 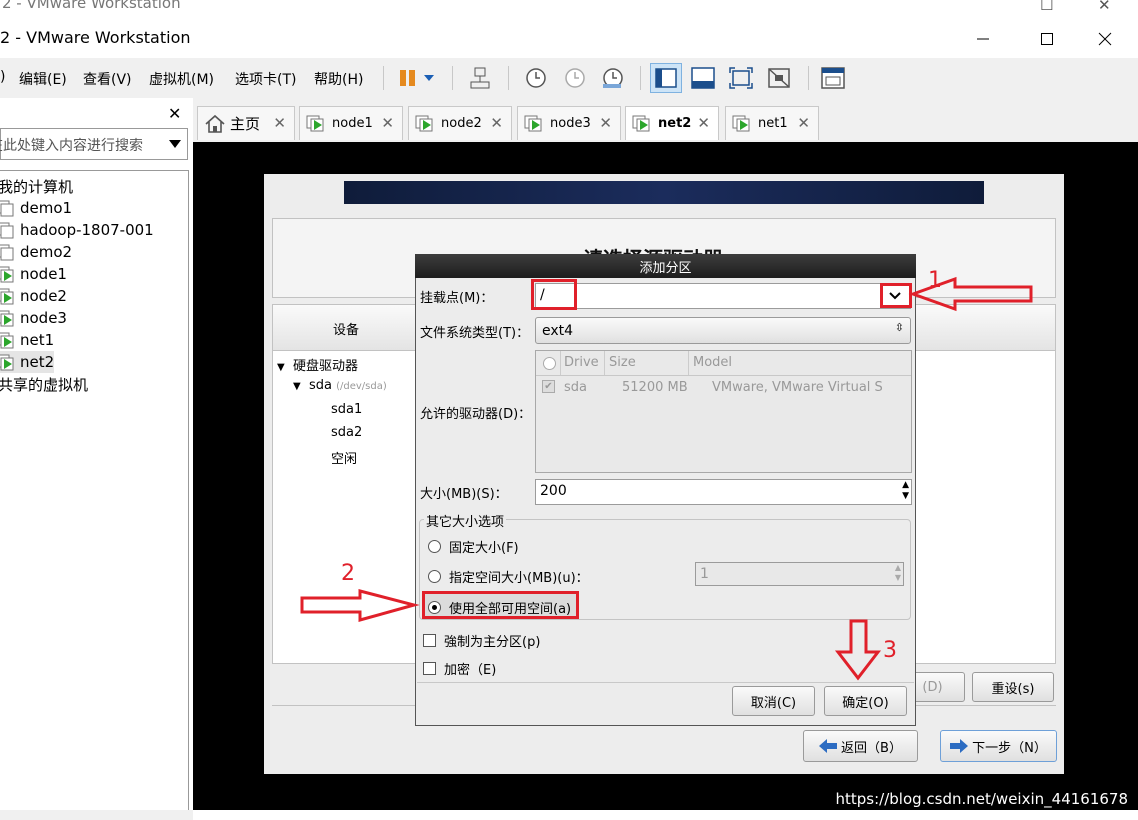 I want to click on annotation-number-1: 1, so click(x=935, y=280).